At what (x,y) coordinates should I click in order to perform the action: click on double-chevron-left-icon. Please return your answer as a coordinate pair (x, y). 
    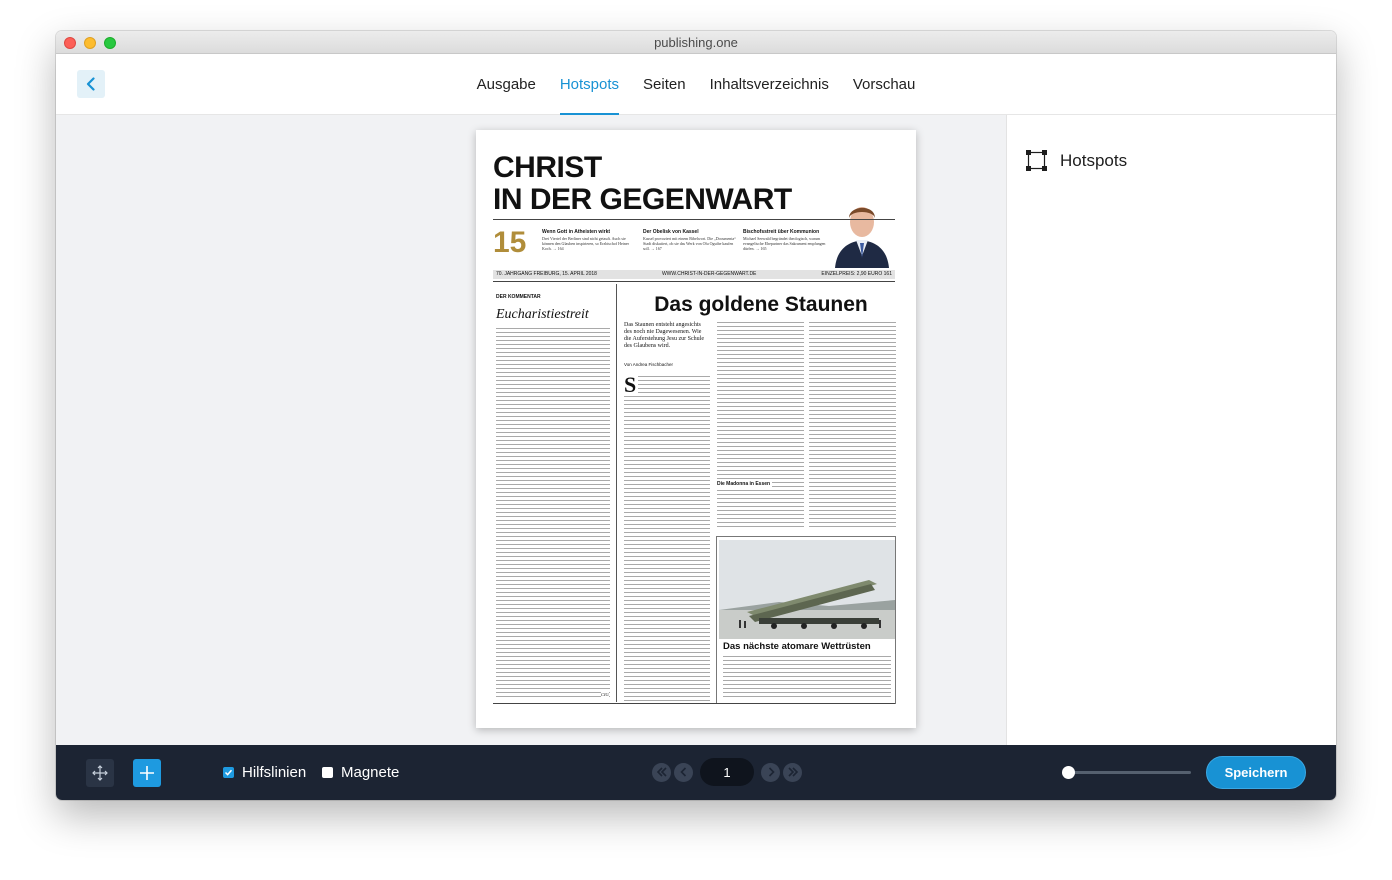
    Looking at the image, I should click on (661, 772).